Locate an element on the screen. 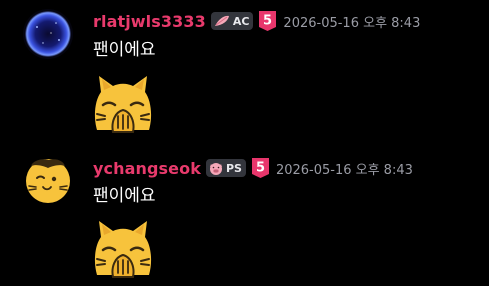  tag-label: AC is located at coordinates (241, 21).